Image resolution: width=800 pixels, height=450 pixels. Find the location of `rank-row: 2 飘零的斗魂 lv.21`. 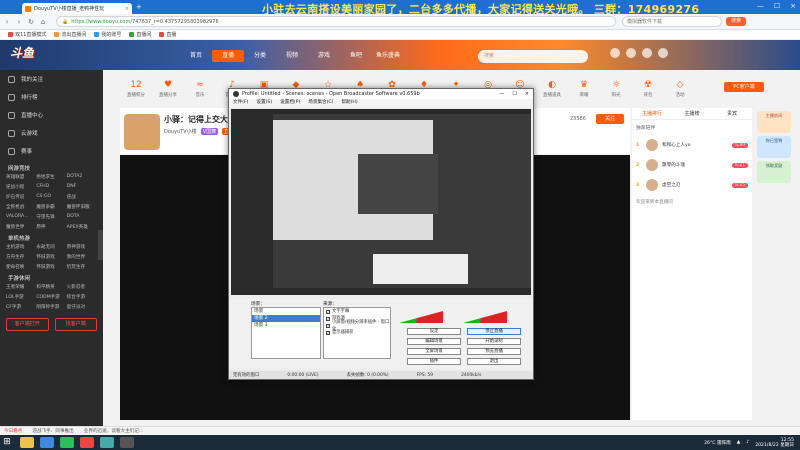

rank-row: 2 飘零的斗魂 lv.21 is located at coordinates (692, 165).